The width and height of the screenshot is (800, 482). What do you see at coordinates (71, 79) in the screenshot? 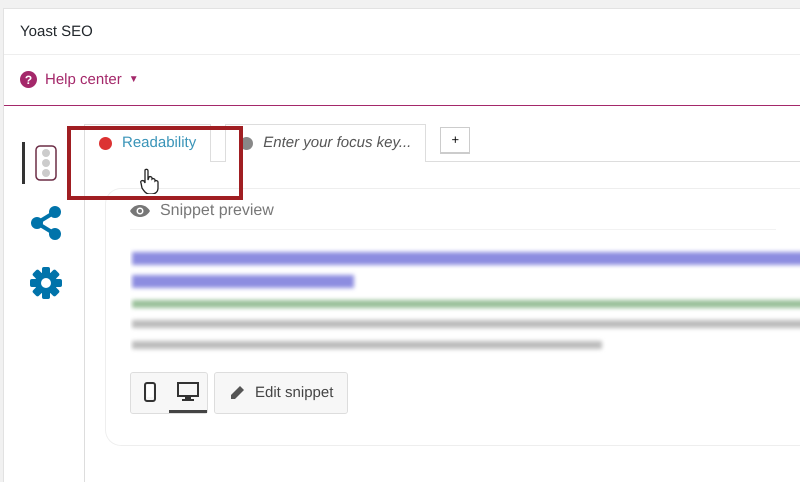
I see `help-center-button: ? Help center` at bounding box center [71, 79].